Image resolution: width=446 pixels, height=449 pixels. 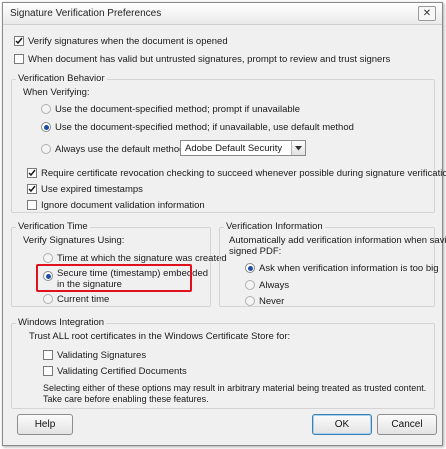 What do you see at coordinates (222, 14) in the screenshot?
I see `title-bar: Signature Verification Preferences ✕` at bounding box center [222, 14].